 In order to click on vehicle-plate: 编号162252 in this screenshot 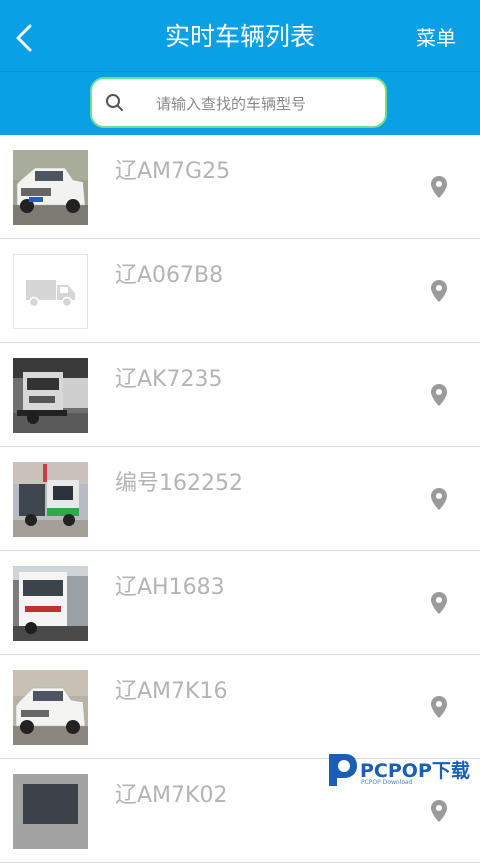, I will do `click(179, 483)`.